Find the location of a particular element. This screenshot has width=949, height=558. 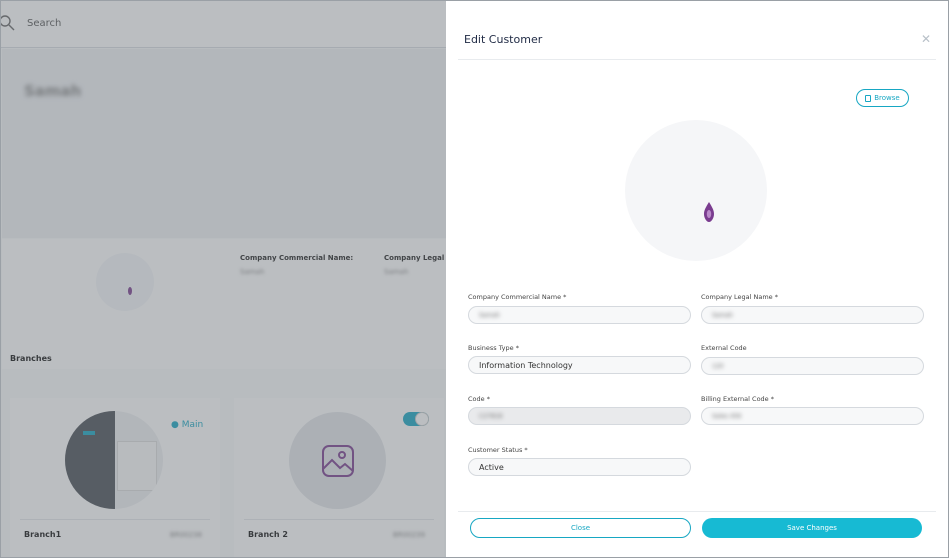

business-type-select: Information Technology is located at coordinates (579, 365).